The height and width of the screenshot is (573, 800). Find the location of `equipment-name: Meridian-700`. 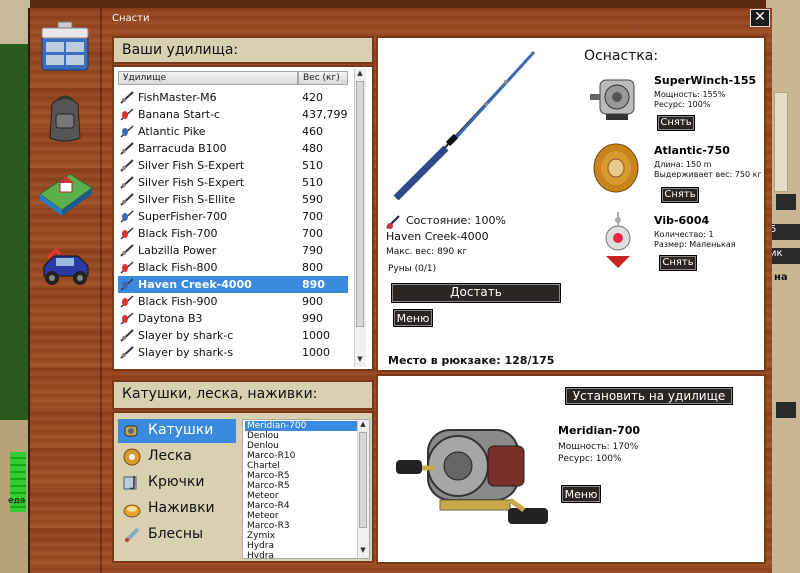

equipment-name: Meridian-700 is located at coordinates (599, 430).